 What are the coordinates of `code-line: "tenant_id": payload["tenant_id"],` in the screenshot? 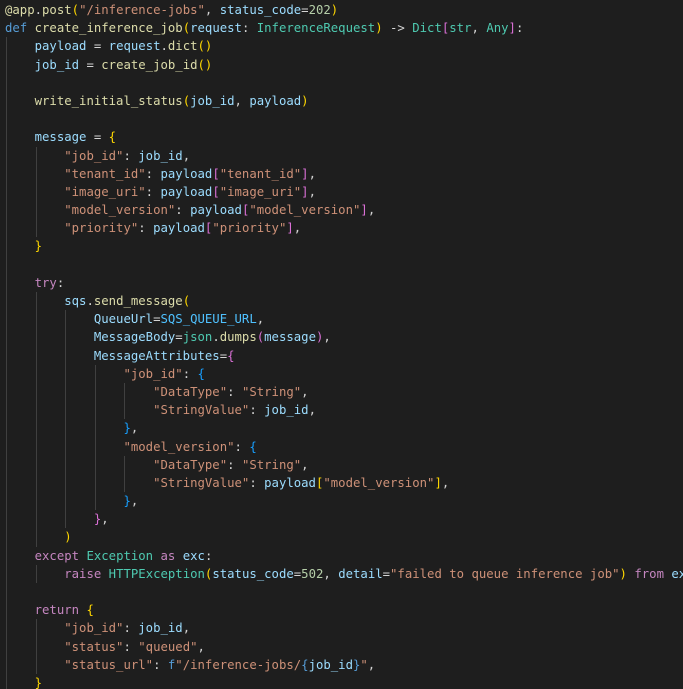 It's located at (344, 173).